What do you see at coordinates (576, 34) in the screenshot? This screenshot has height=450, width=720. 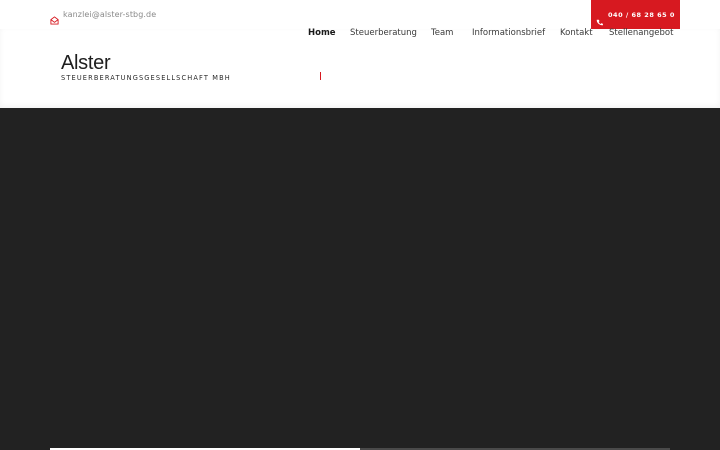 I see `nav-item-kontakt: Kontakt` at bounding box center [576, 34].